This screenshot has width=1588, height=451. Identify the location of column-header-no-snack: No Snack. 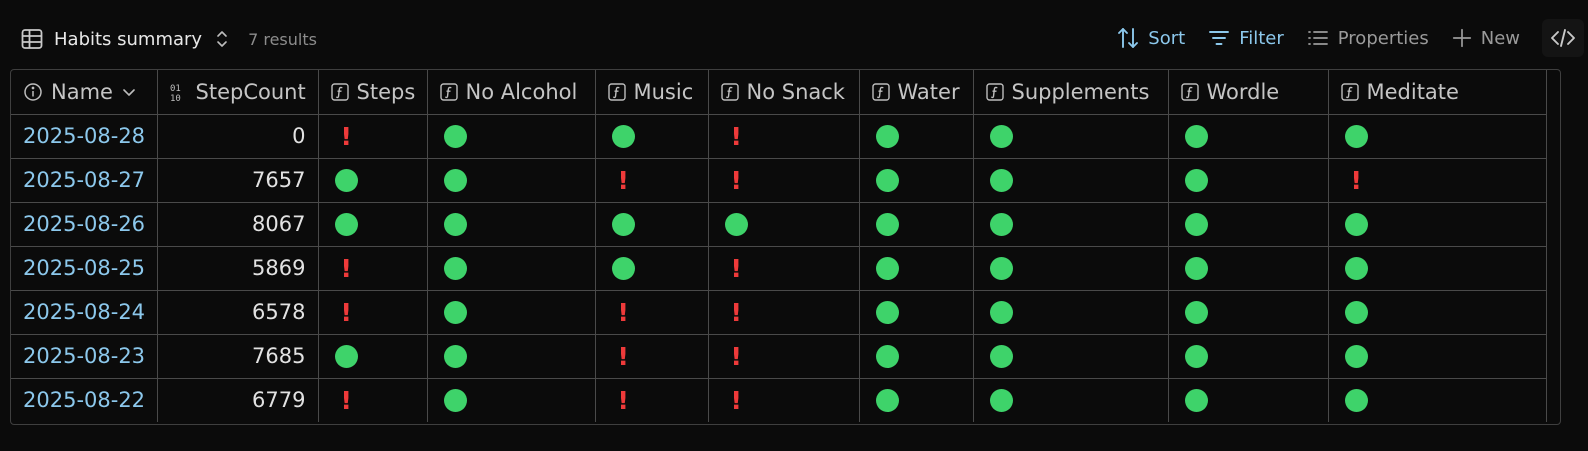
(783, 92).